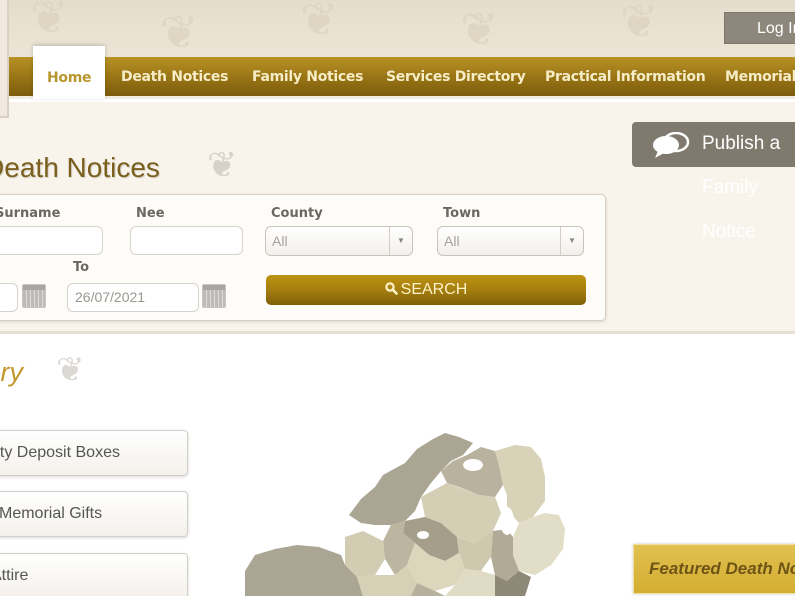  Describe the element at coordinates (30, 213) in the screenshot. I see `surname-label: Surname` at that location.